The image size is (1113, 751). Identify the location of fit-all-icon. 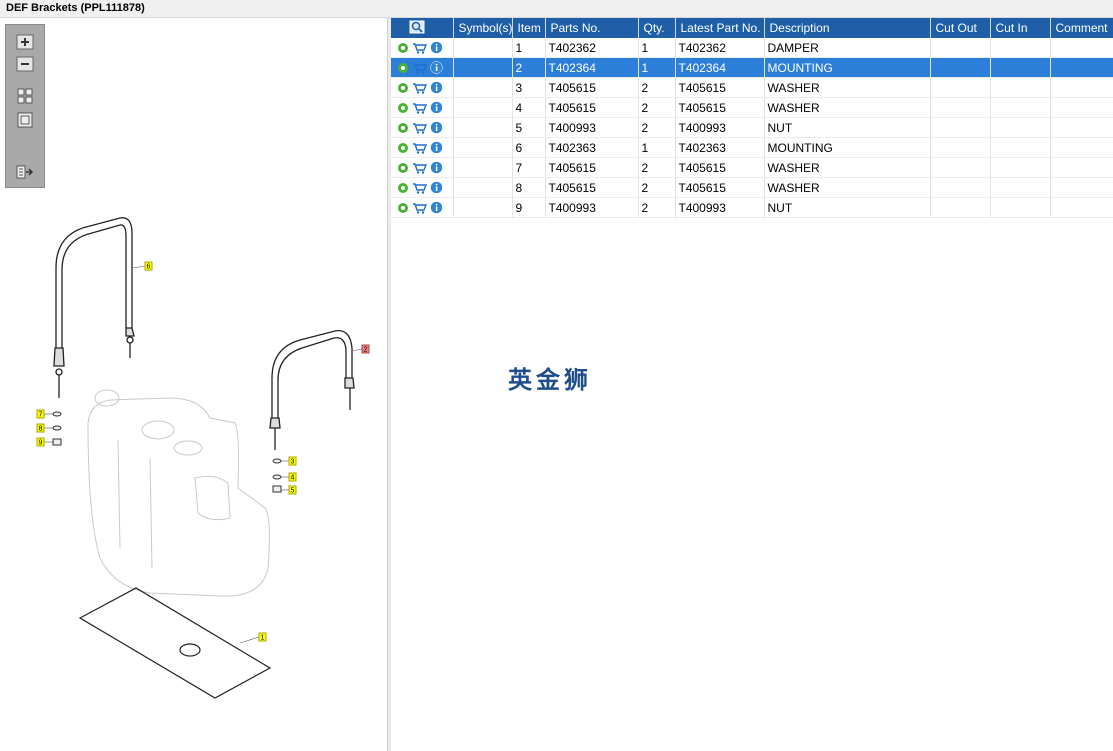
(25, 96).